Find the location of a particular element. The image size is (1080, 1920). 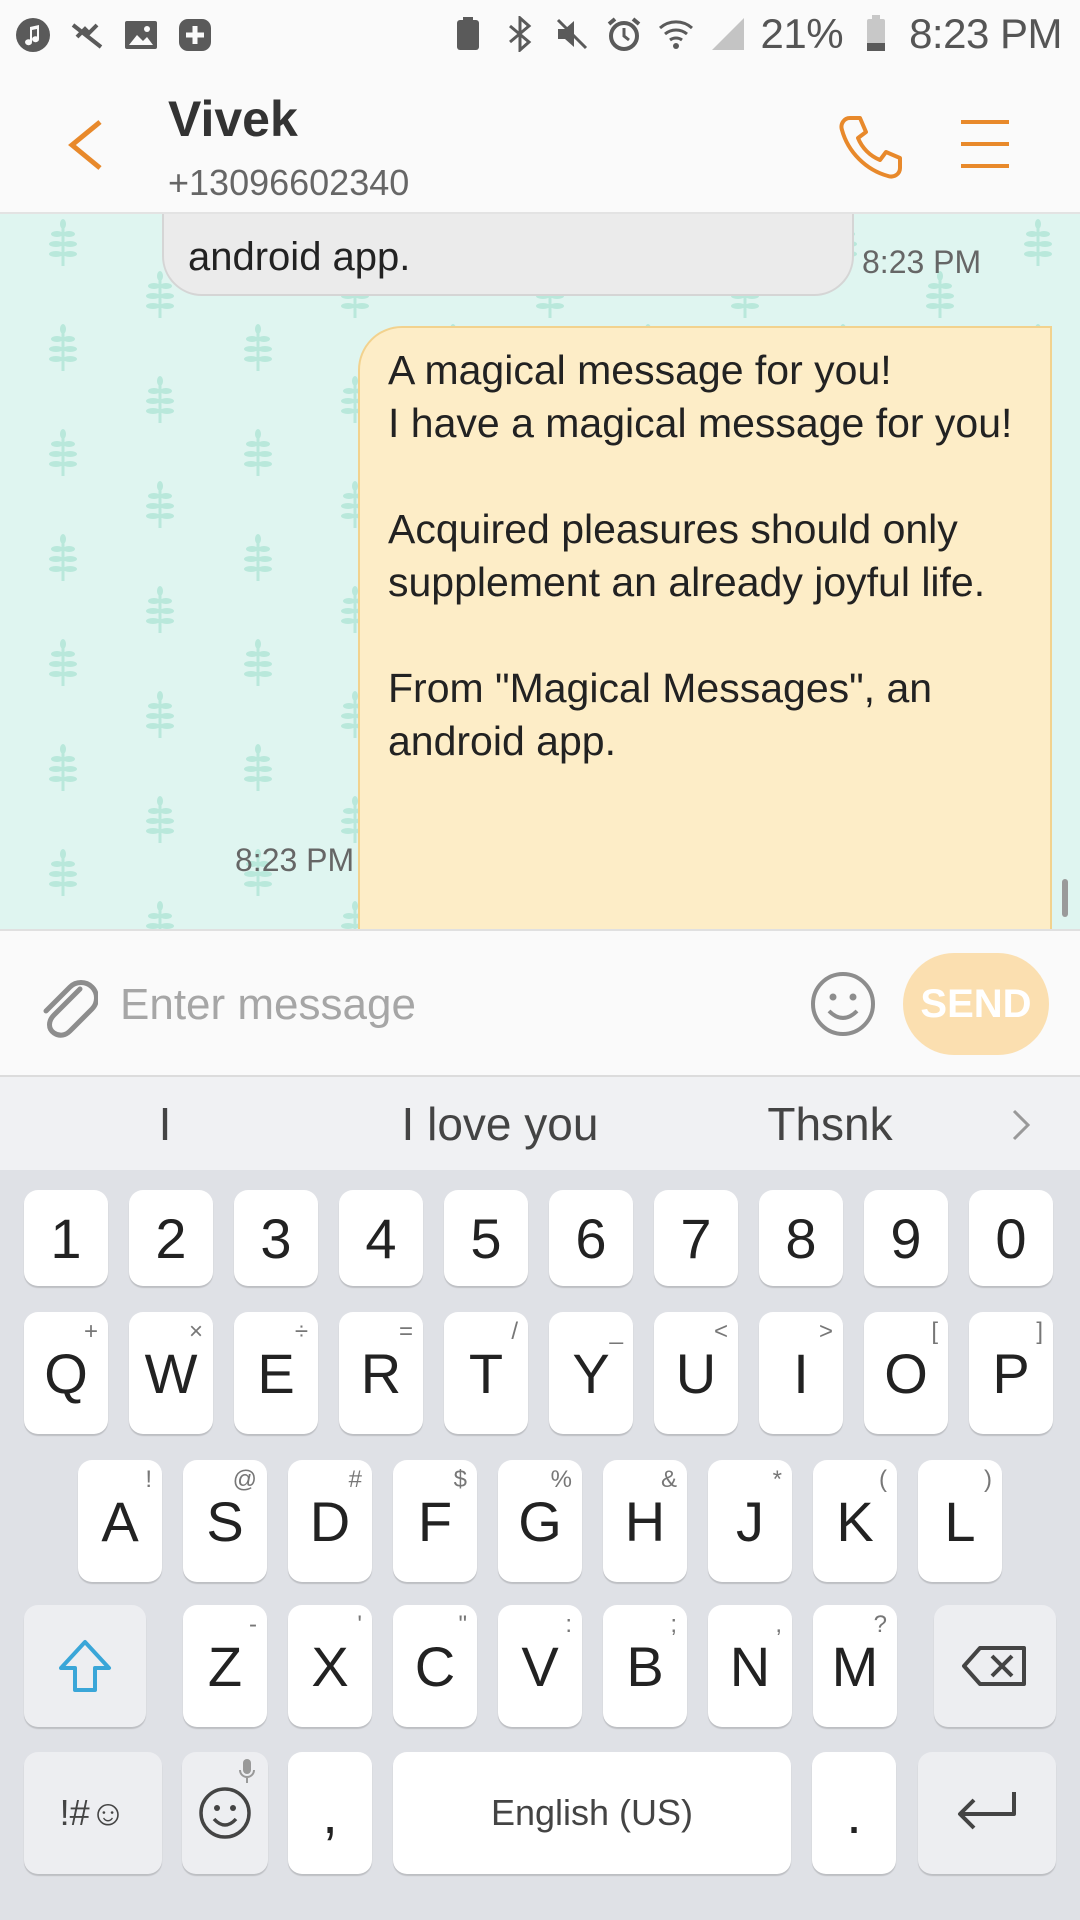

suggestion-1: I is located at coordinates (165, 1124).